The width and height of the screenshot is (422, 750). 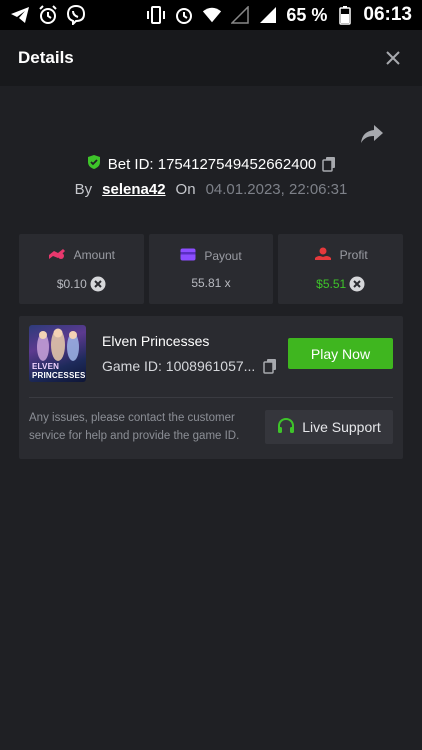 What do you see at coordinates (276, 189) in the screenshot?
I see `bet-date: 04.01.2023, 22:06:31` at bounding box center [276, 189].